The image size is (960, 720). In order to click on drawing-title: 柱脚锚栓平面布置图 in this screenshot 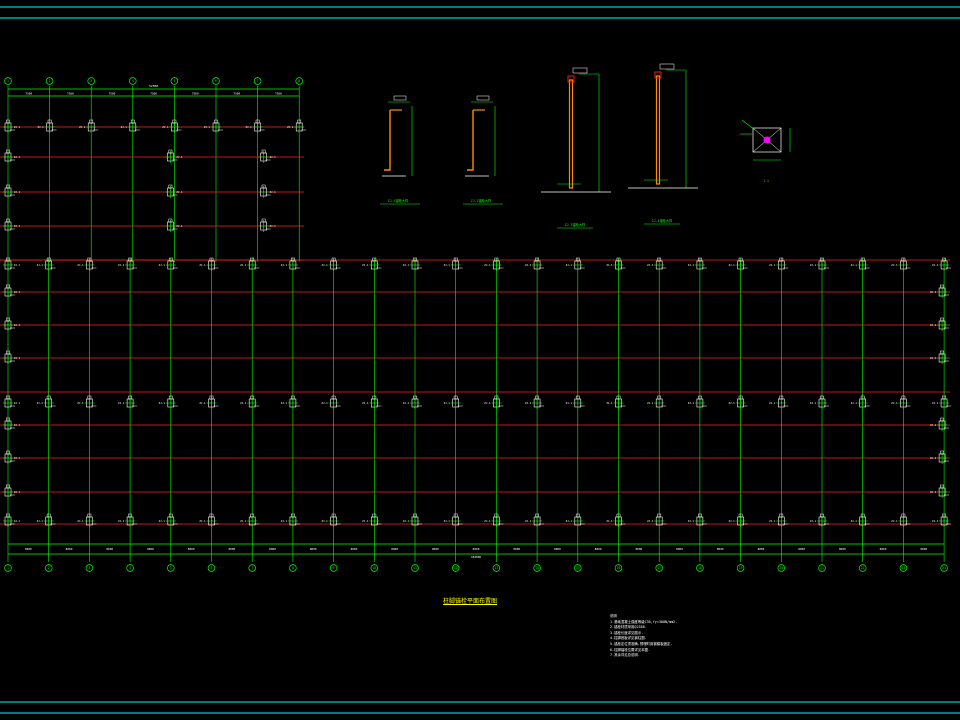, I will do `click(470, 601)`.